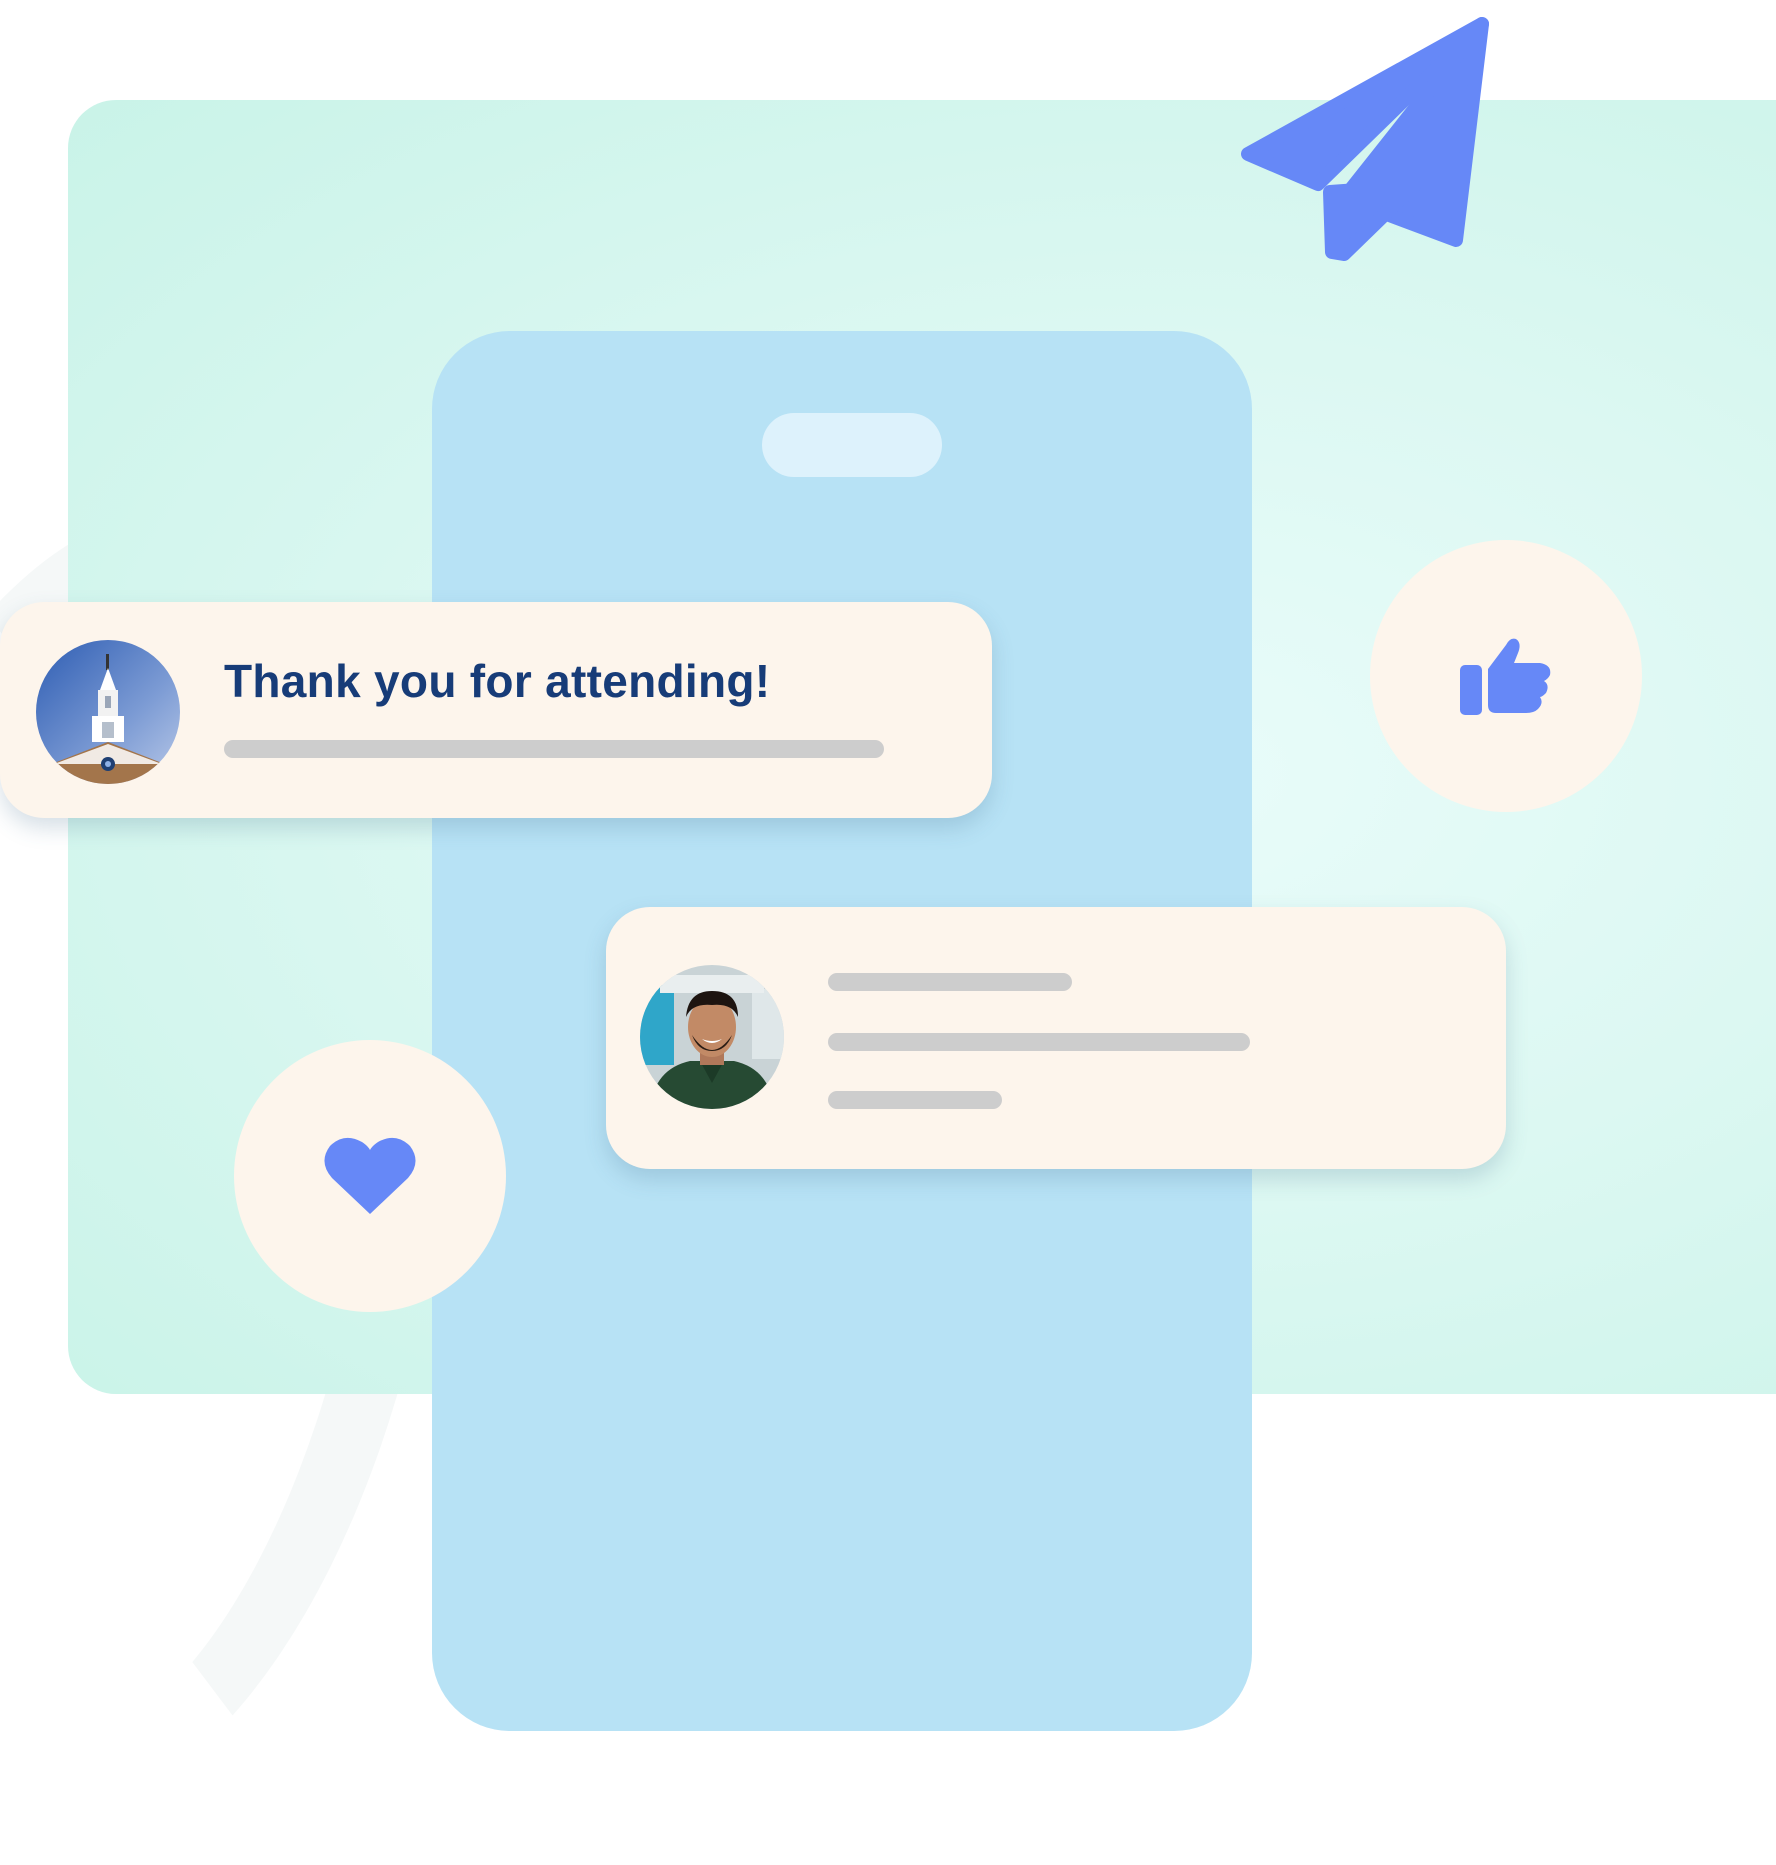 The height and width of the screenshot is (1865, 1776). I want to click on like-reaction, so click(1506, 676).